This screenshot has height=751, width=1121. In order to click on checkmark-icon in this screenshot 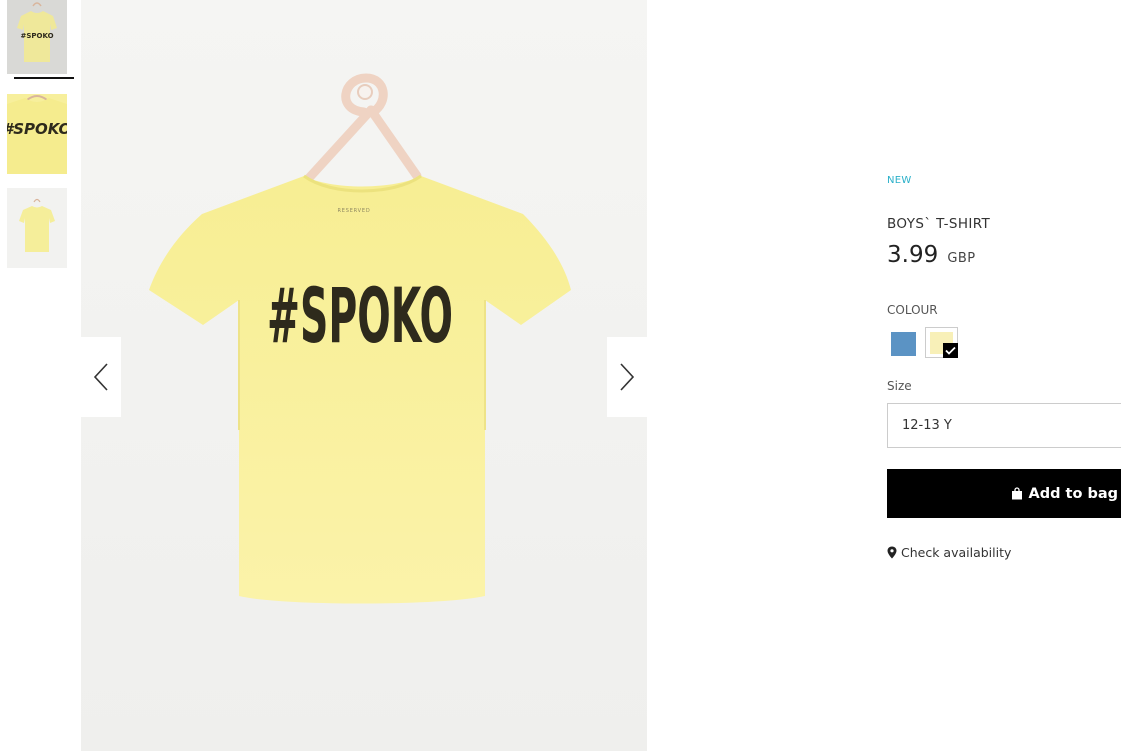, I will do `click(950, 350)`.